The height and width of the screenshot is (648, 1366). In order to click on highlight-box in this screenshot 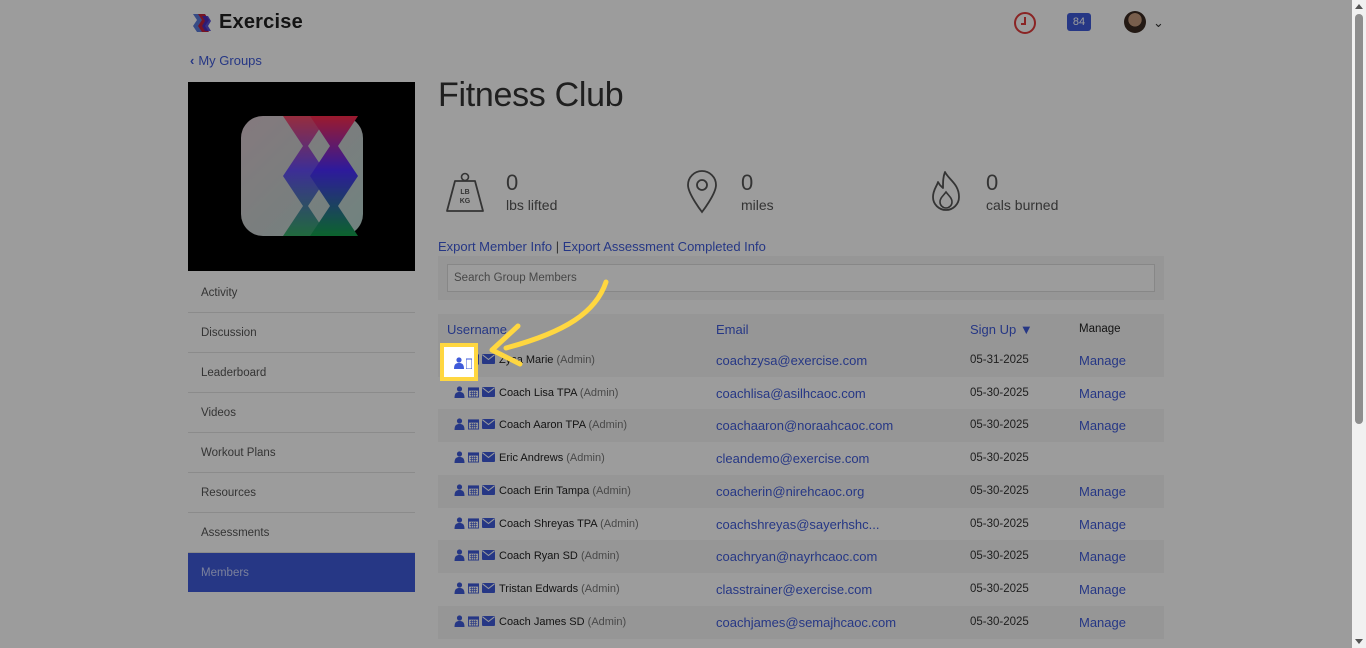, I will do `click(459, 362)`.